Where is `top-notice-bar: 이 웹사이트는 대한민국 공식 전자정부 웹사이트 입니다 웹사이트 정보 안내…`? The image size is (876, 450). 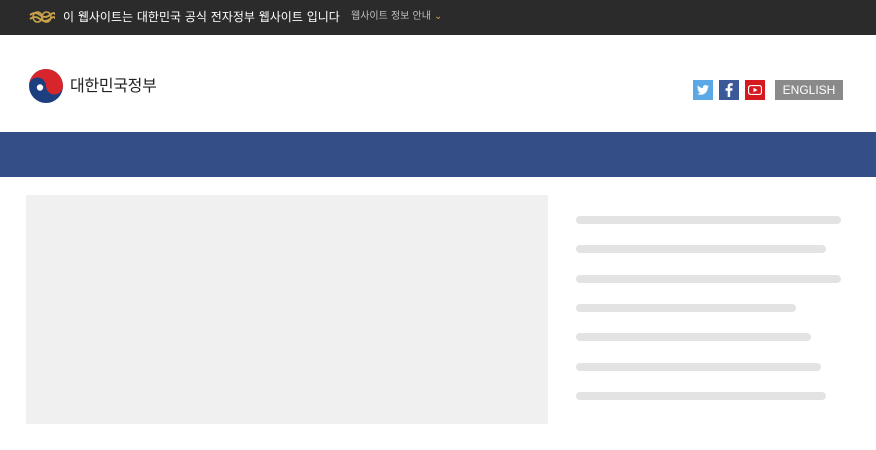 top-notice-bar: 이 웹사이트는 대한민국 공식 전자정부 웹사이트 입니다 웹사이트 정보 안내… is located at coordinates (438, 17).